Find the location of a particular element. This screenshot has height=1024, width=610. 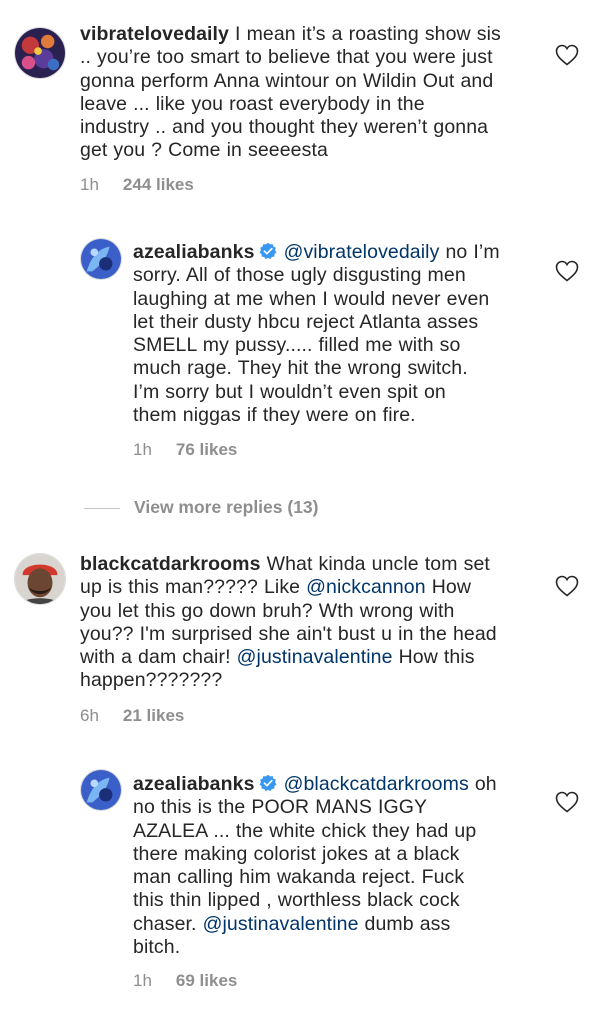

comment-line: this thin lipped , worthless black cock is located at coordinates (296, 900).